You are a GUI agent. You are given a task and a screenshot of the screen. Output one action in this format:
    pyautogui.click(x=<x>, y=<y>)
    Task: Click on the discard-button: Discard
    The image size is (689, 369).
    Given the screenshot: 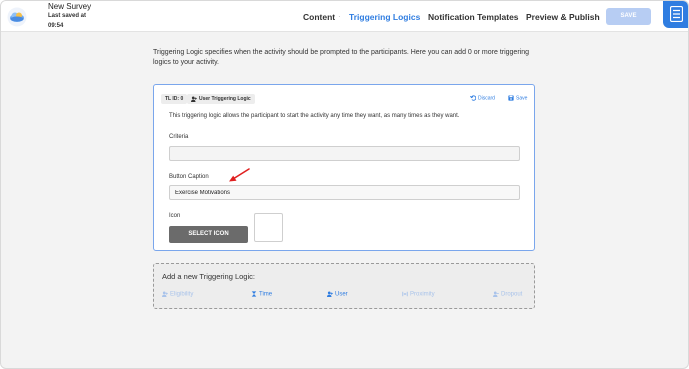 What is the action you would take?
    pyautogui.click(x=482, y=98)
    